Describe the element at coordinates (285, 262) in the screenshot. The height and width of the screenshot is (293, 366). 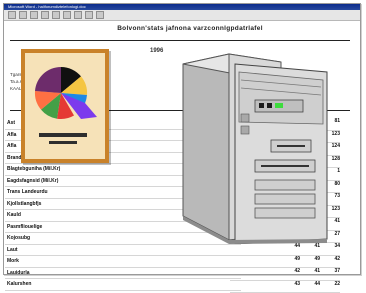
I see `table-row: 49 49 42` at that location.